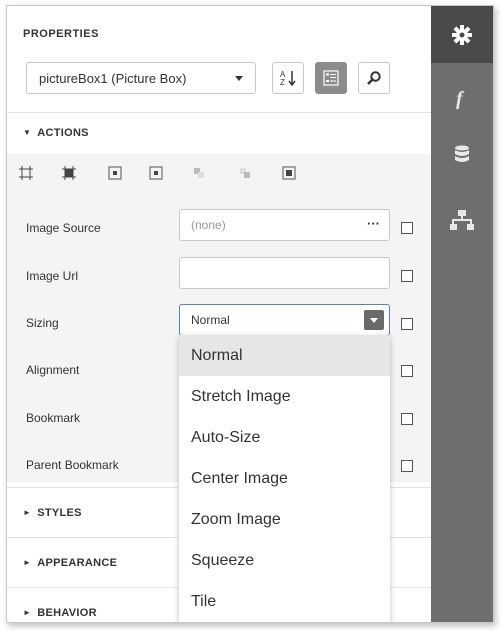  I want to click on report-explorer-tab, so click(462, 219).